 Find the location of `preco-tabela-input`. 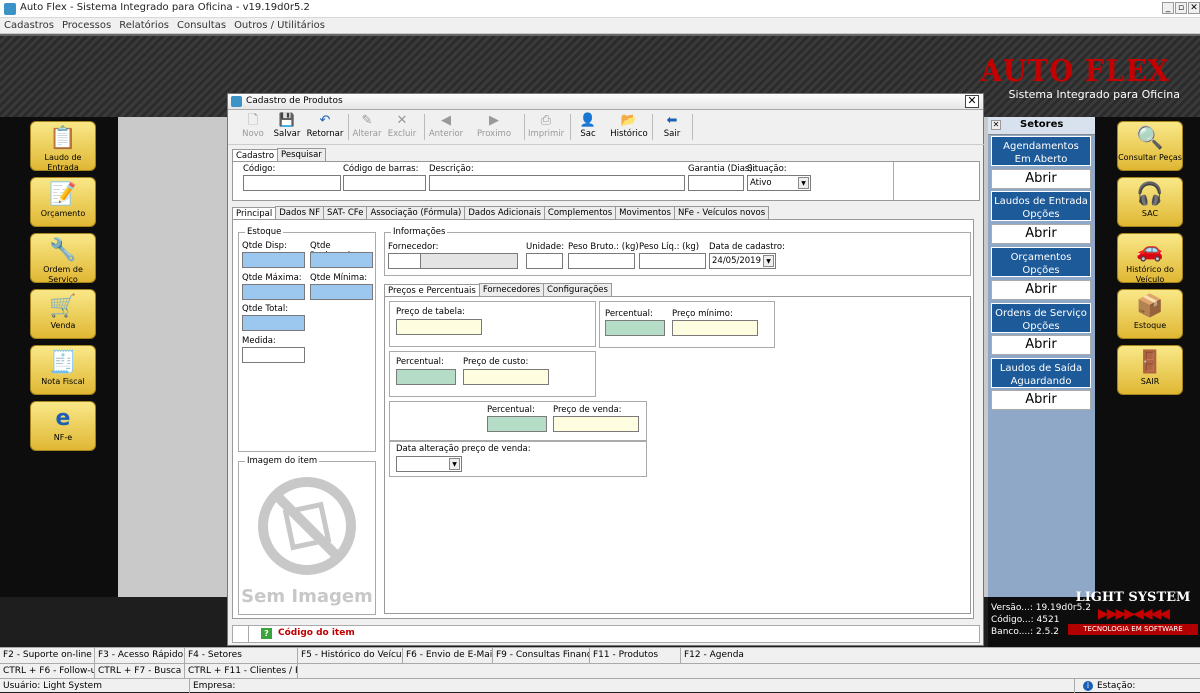

preco-tabela-input is located at coordinates (439, 327).